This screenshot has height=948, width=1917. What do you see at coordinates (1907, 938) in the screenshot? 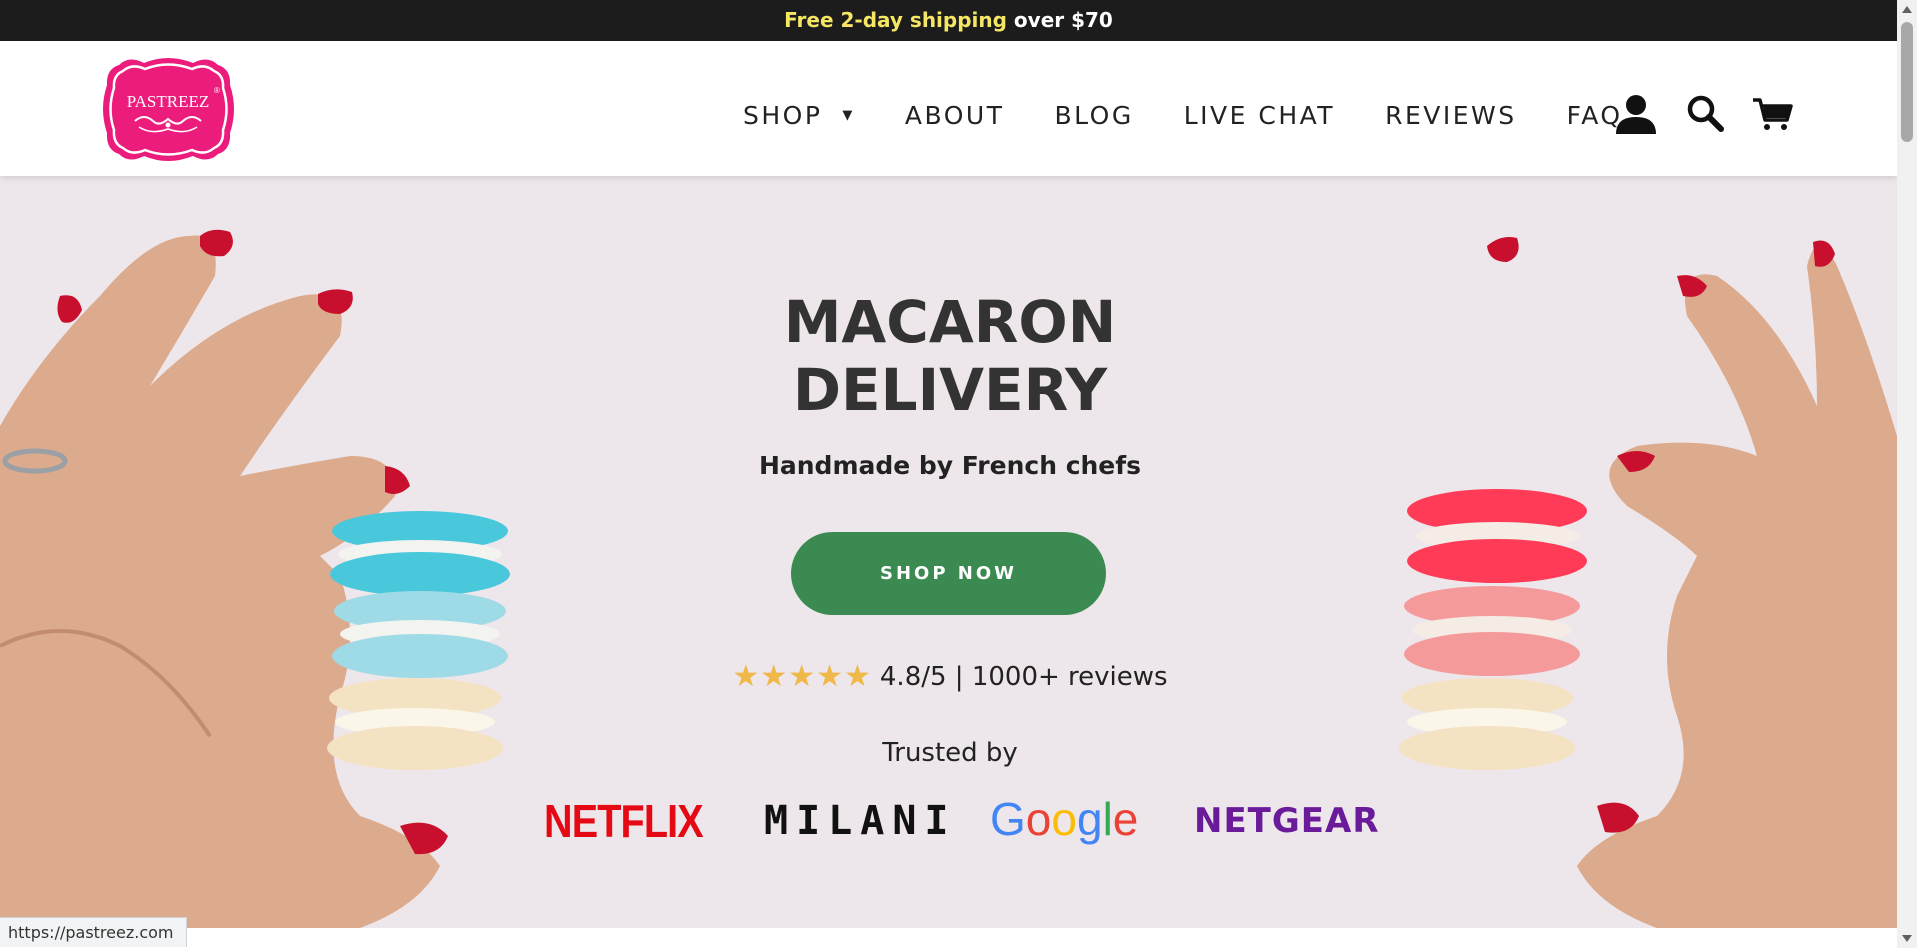
I see `scroll-down-icon` at bounding box center [1907, 938].